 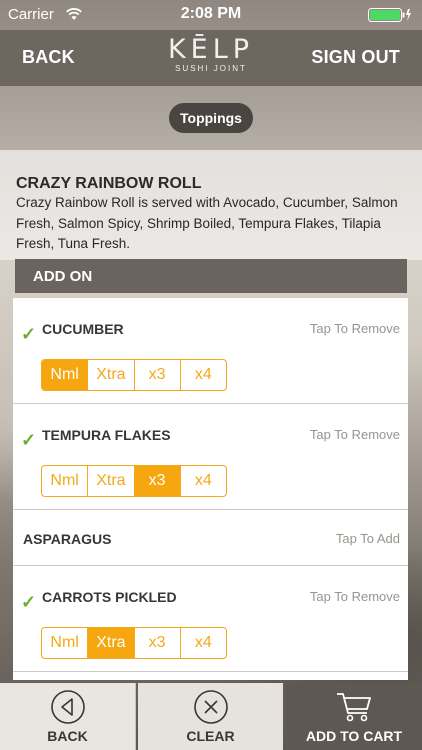 I want to click on battery-icon, so click(x=389, y=15).